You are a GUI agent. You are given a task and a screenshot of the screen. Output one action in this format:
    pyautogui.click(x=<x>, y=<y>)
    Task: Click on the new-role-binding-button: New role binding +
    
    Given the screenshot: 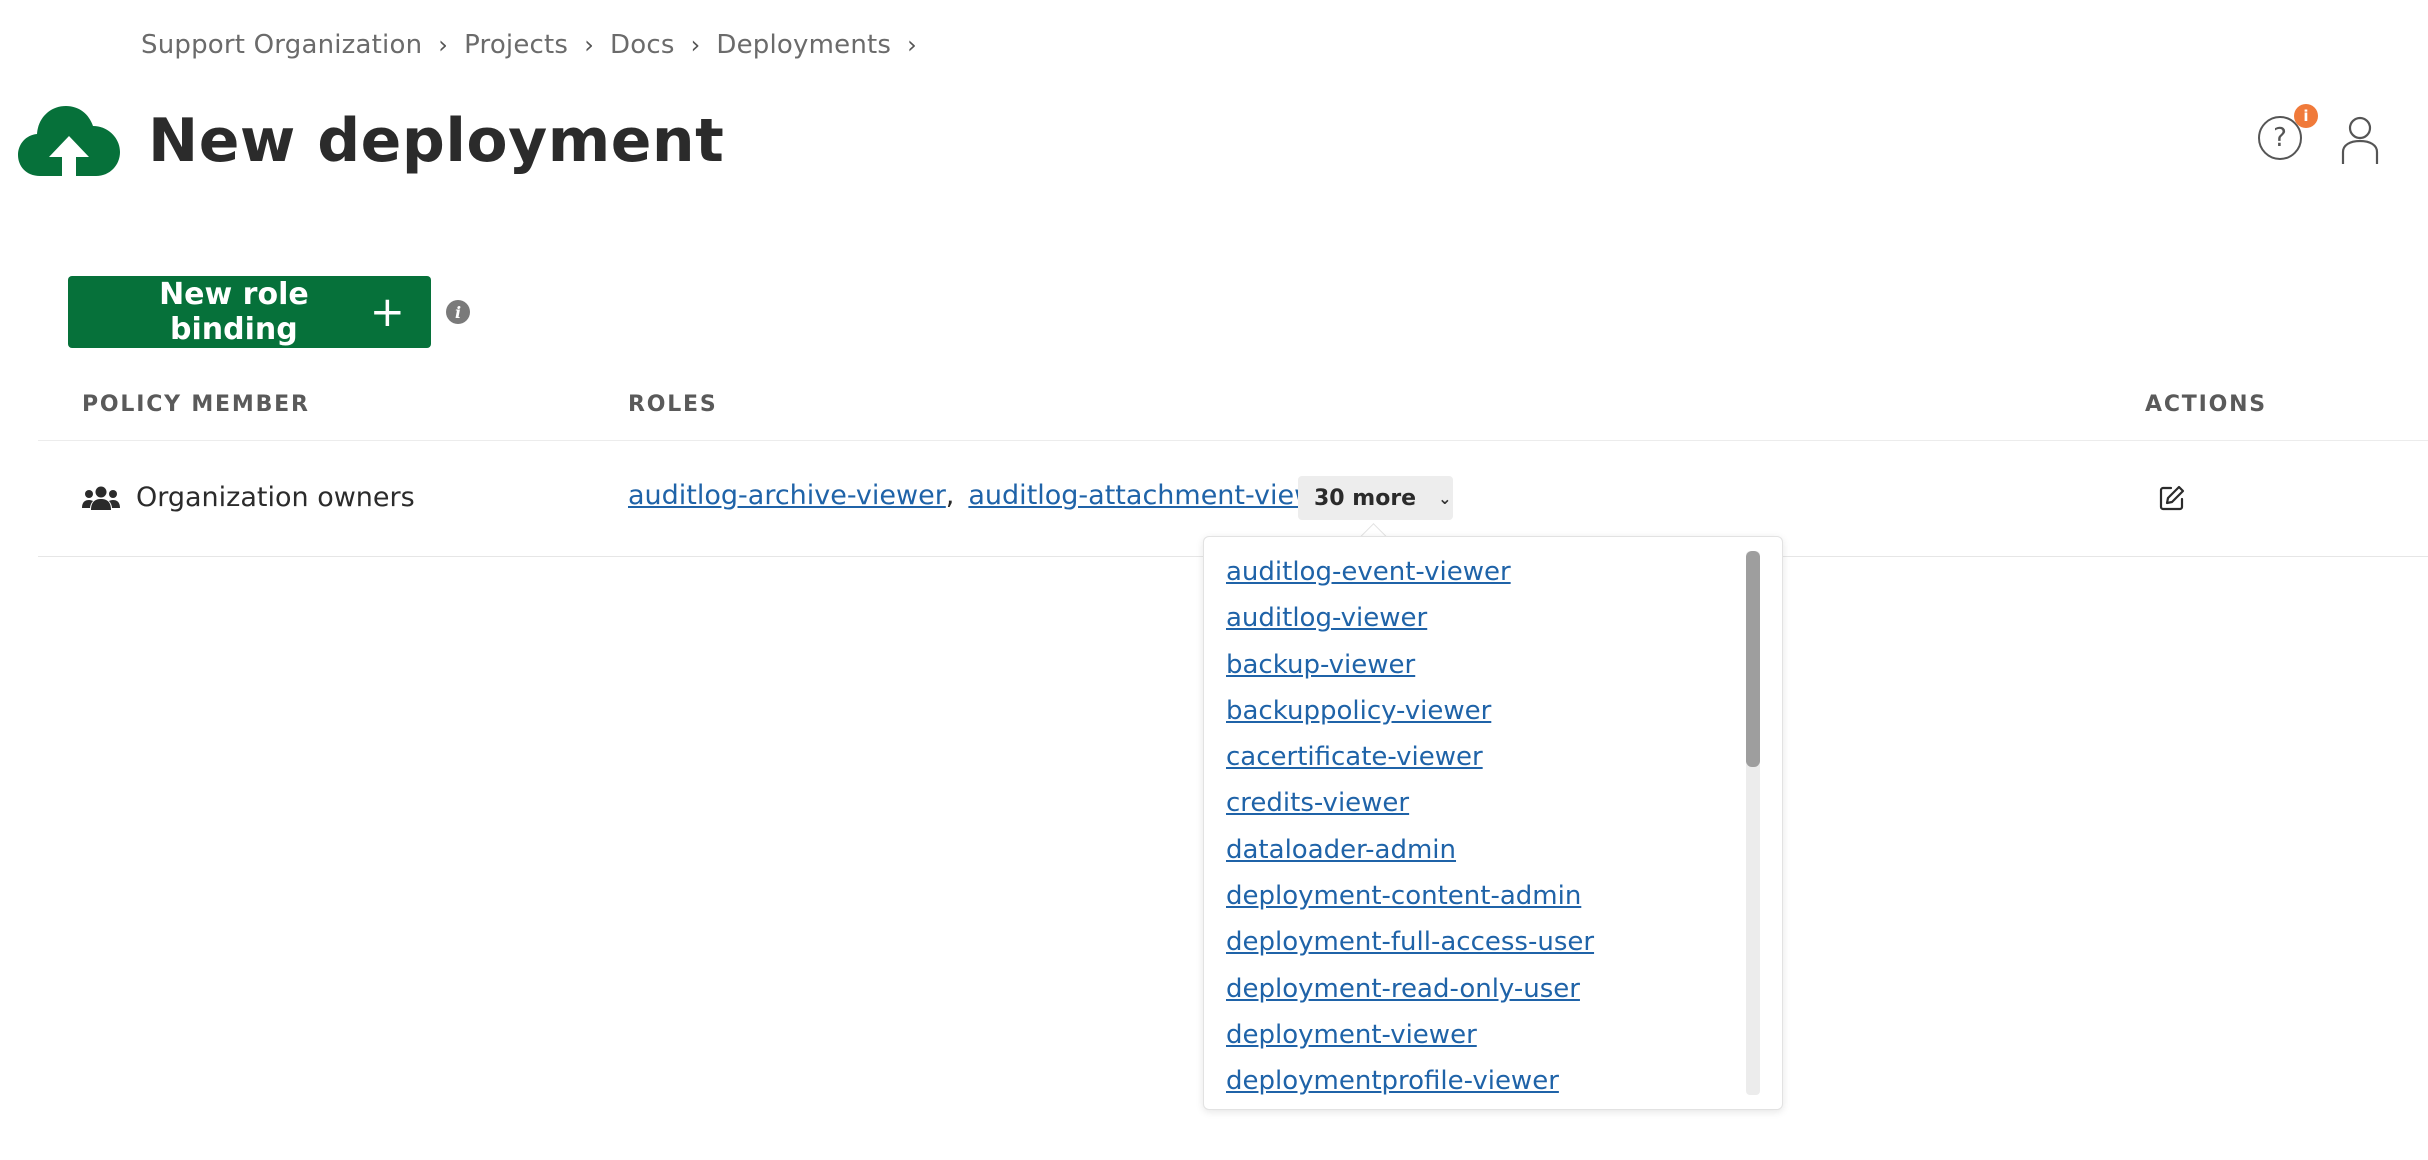 What is the action you would take?
    pyautogui.click(x=249, y=312)
    